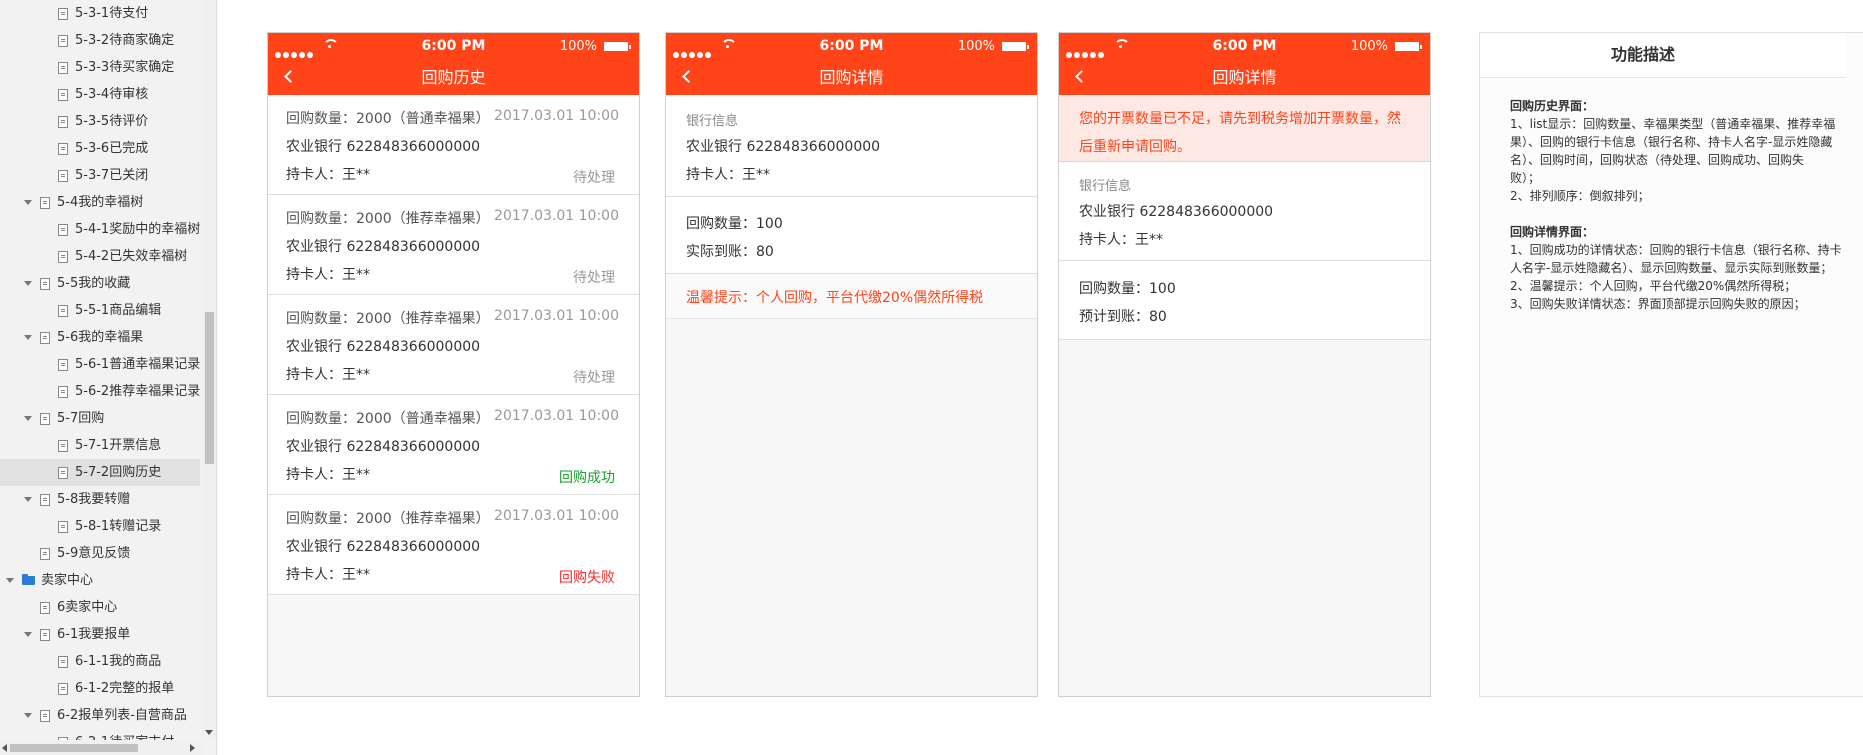 This screenshot has width=1863, height=755. What do you see at coordinates (100, 175) in the screenshot?
I see `sidebar-item: 5-3-7已关闭` at bounding box center [100, 175].